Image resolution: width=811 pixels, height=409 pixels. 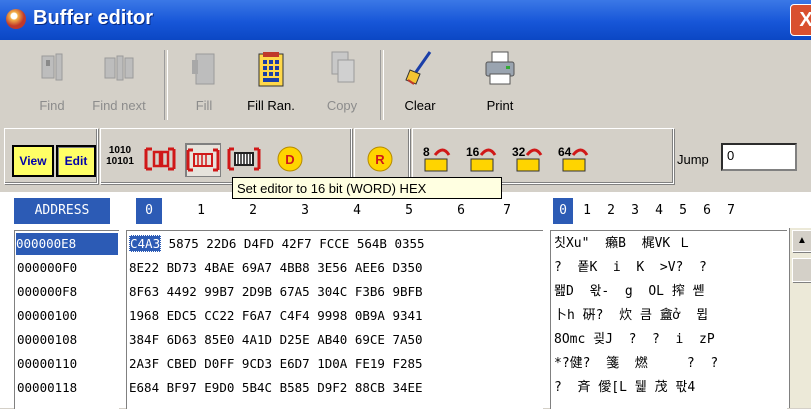 I want to click on bits-16-button: 16, so click(x=482, y=159).